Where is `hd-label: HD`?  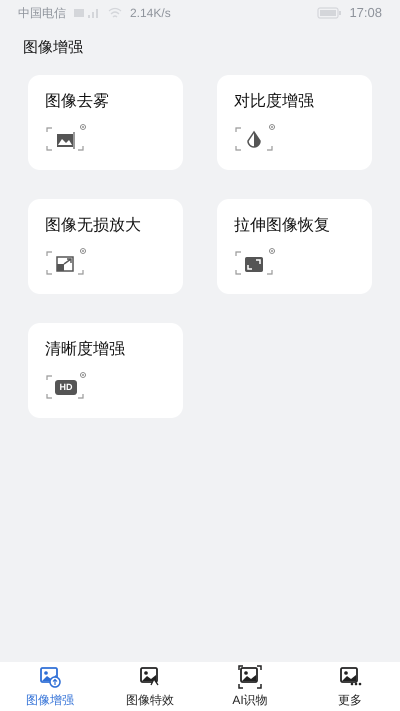 hd-label: HD is located at coordinates (66, 387).